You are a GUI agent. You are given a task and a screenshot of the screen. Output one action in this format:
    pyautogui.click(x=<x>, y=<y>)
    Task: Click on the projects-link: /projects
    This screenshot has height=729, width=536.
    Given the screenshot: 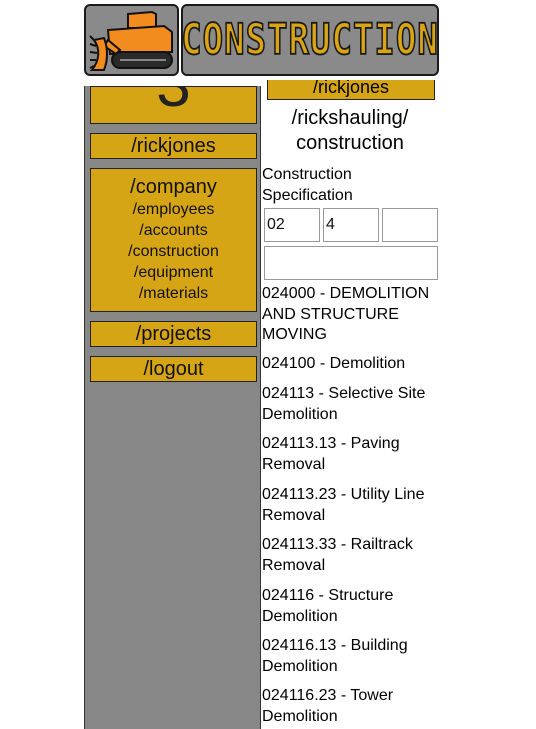 What is the action you would take?
    pyautogui.click(x=173, y=334)
    